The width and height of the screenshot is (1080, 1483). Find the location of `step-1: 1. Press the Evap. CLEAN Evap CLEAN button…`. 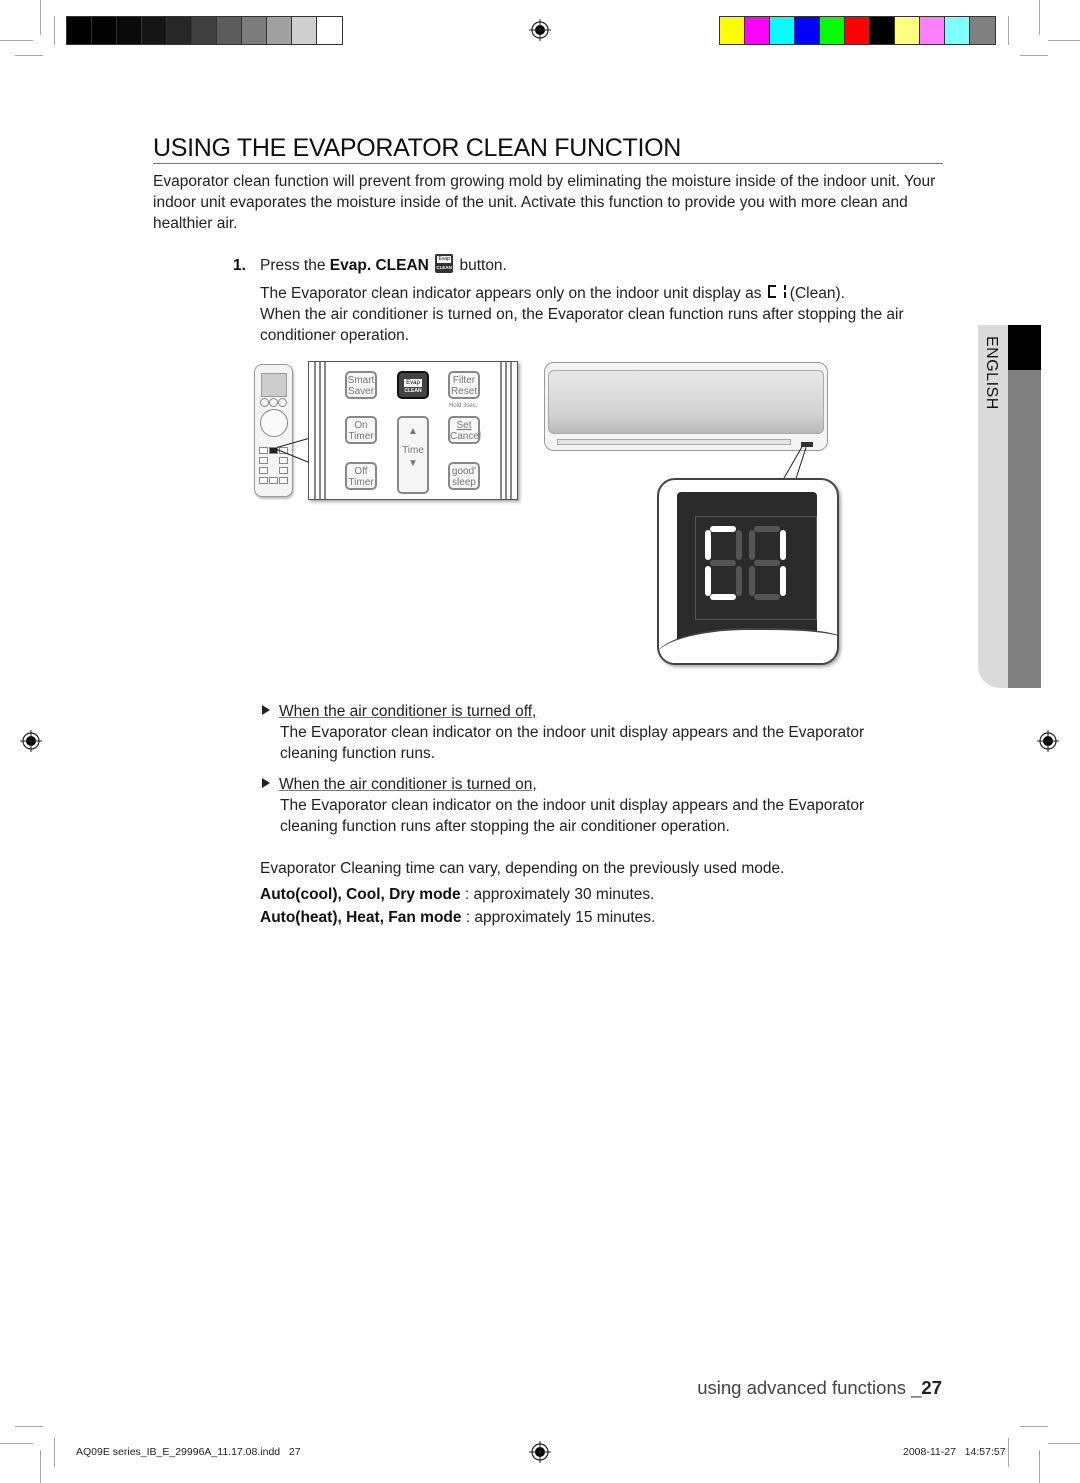

step-1: 1. Press the Evap. CLEAN Evap CLEAN button… is located at coordinates (583, 265).